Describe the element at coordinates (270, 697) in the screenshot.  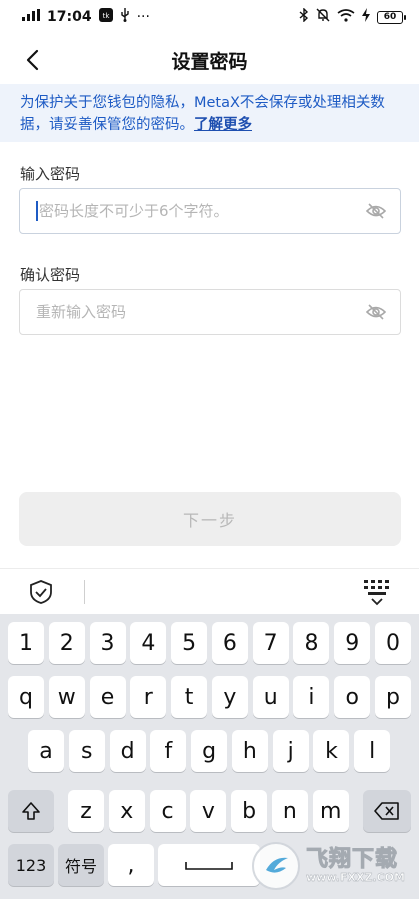
I see `letter-key-u: u` at that location.